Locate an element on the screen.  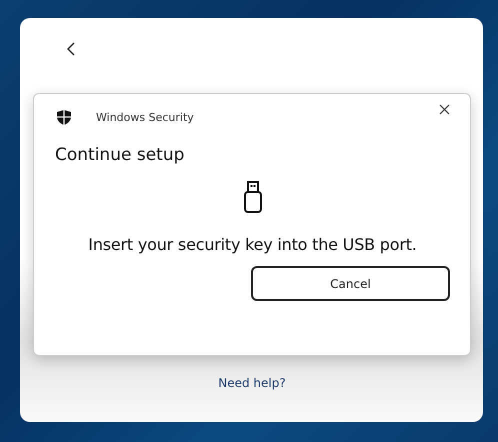
back-icon is located at coordinates (71, 49).